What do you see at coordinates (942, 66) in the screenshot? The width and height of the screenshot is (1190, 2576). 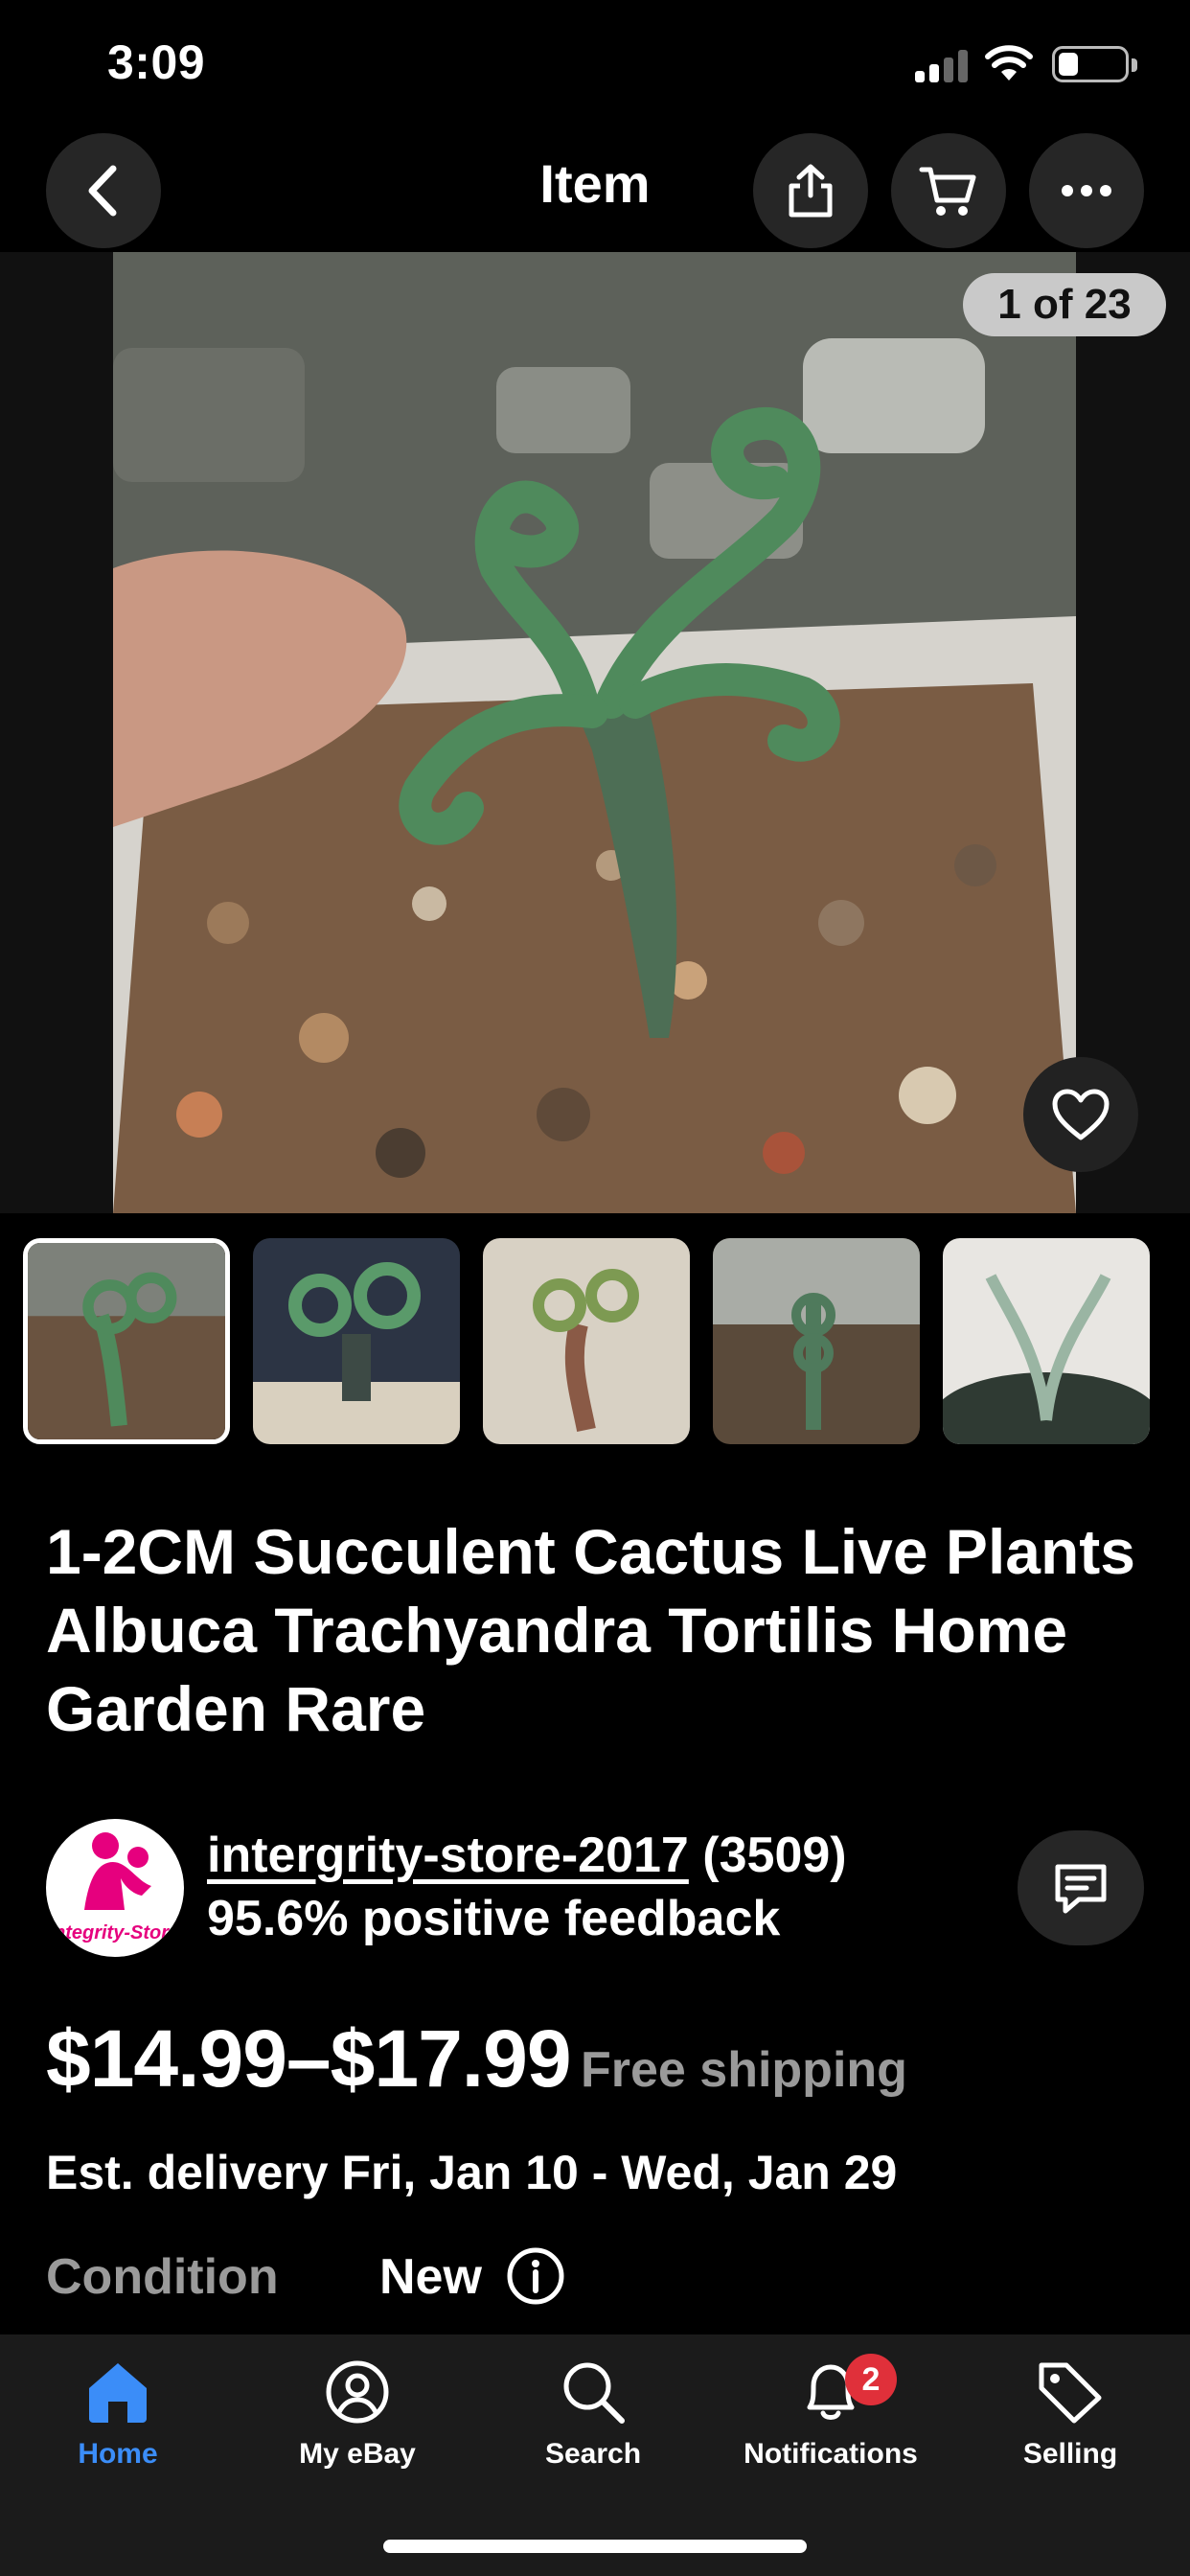 I see `signal-icon` at bounding box center [942, 66].